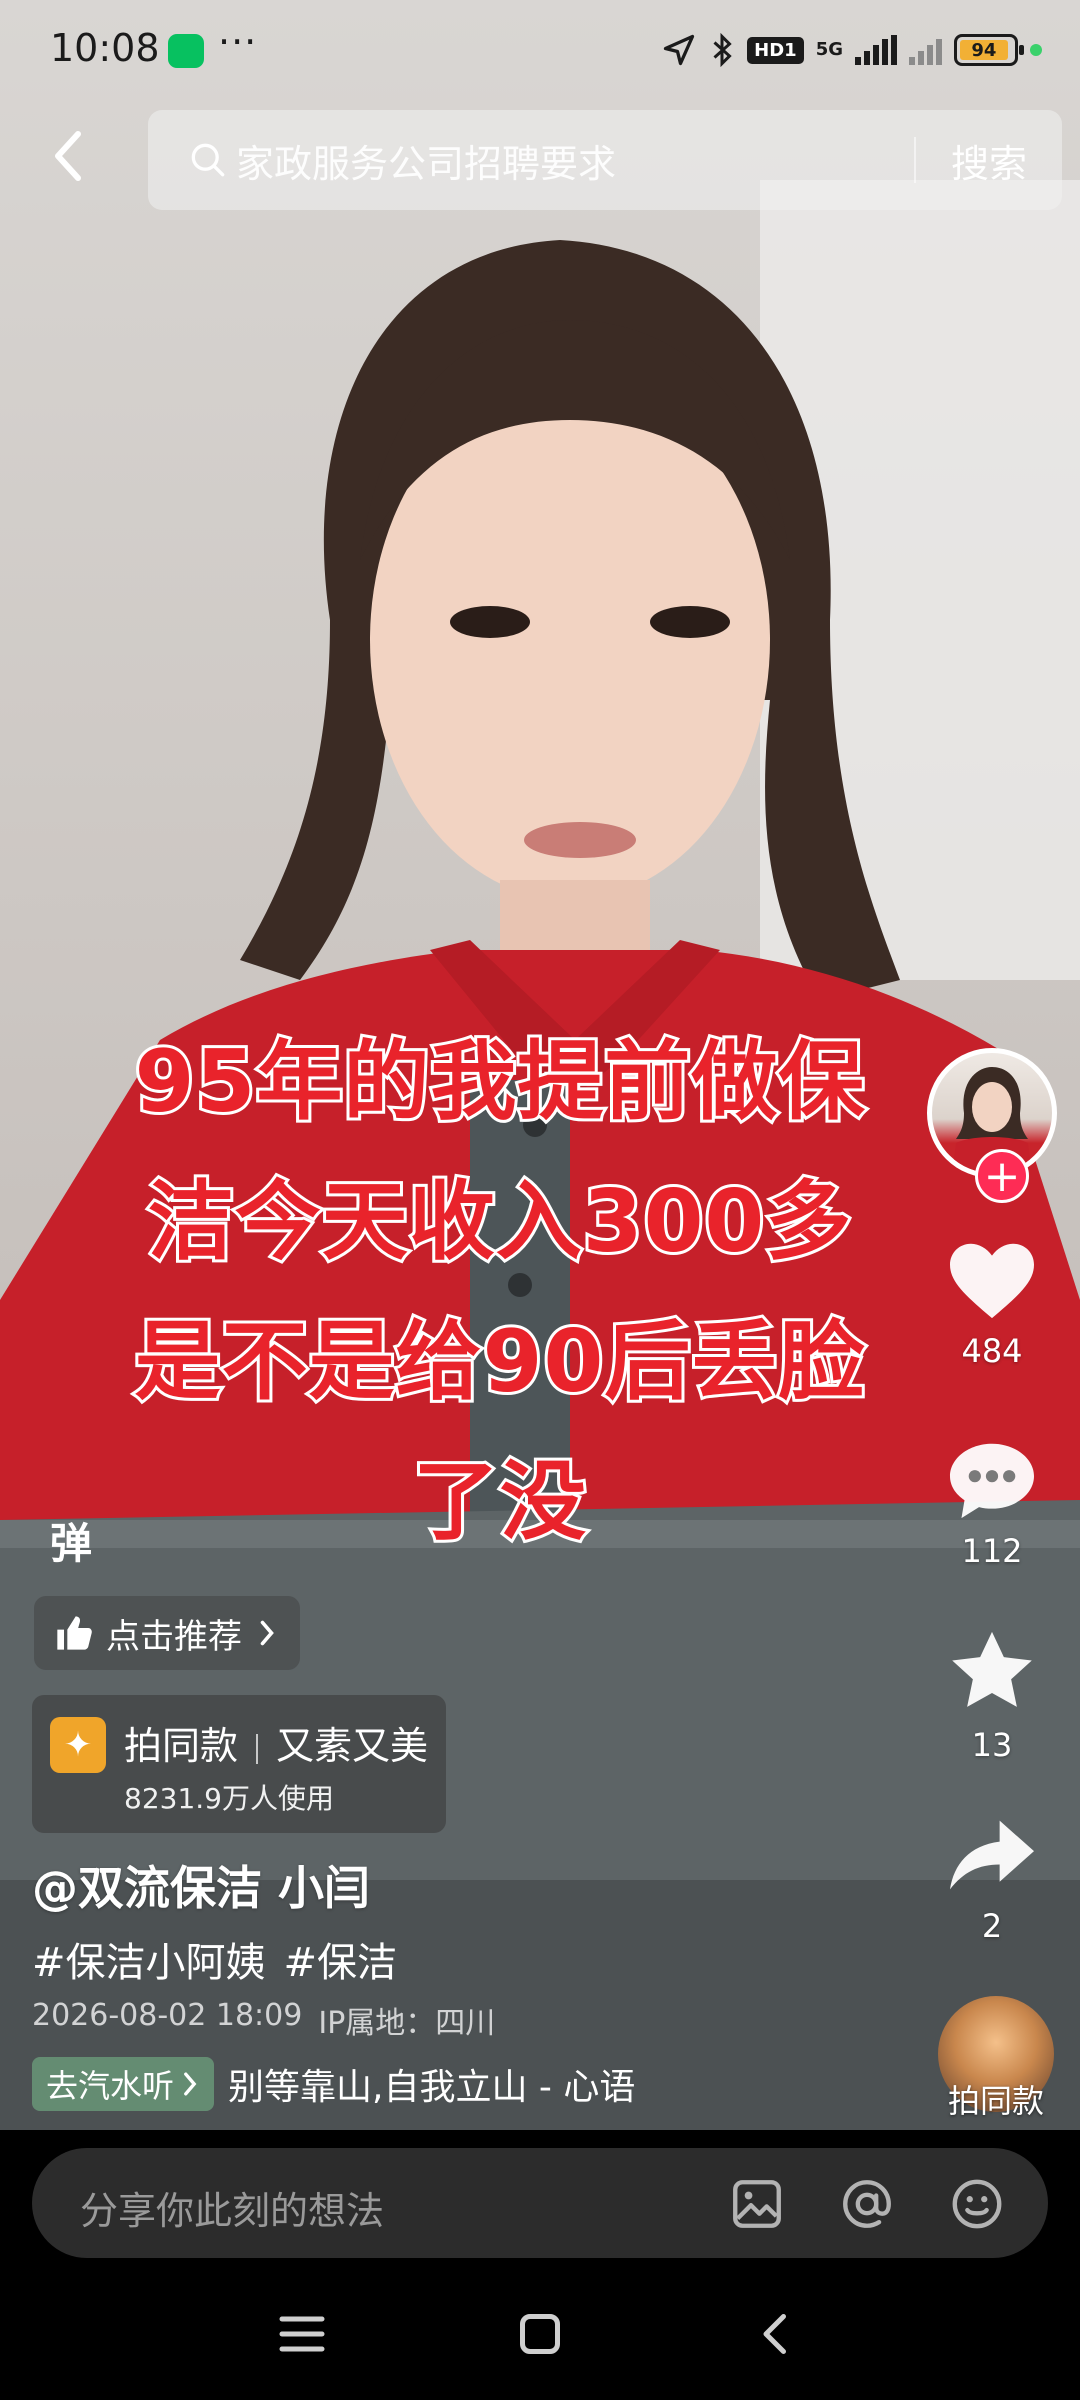 This screenshot has width=1080, height=2400. Describe the element at coordinates (238, 42) in the screenshot. I see `more-notifications-icon: ···` at that location.